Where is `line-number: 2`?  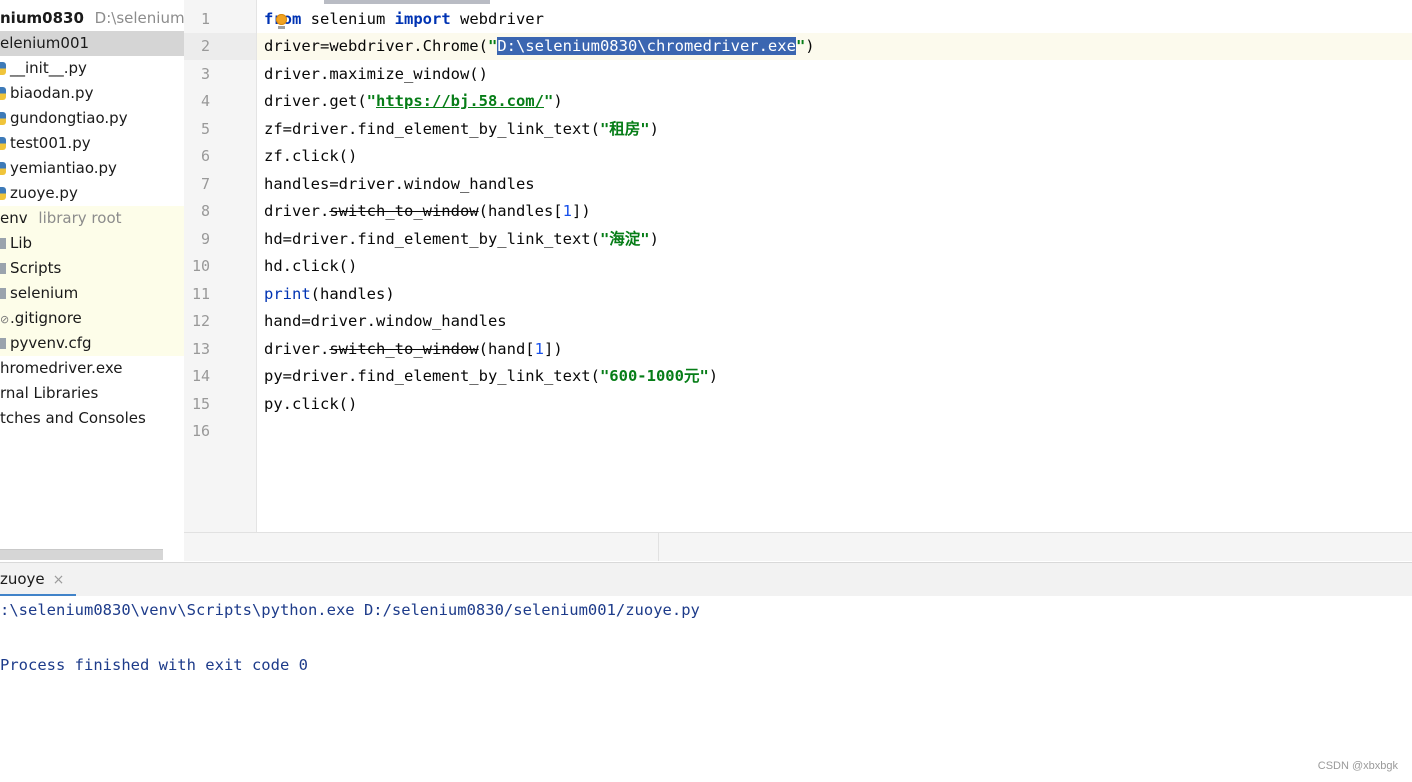
line-number: 2 is located at coordinates (205, 46).